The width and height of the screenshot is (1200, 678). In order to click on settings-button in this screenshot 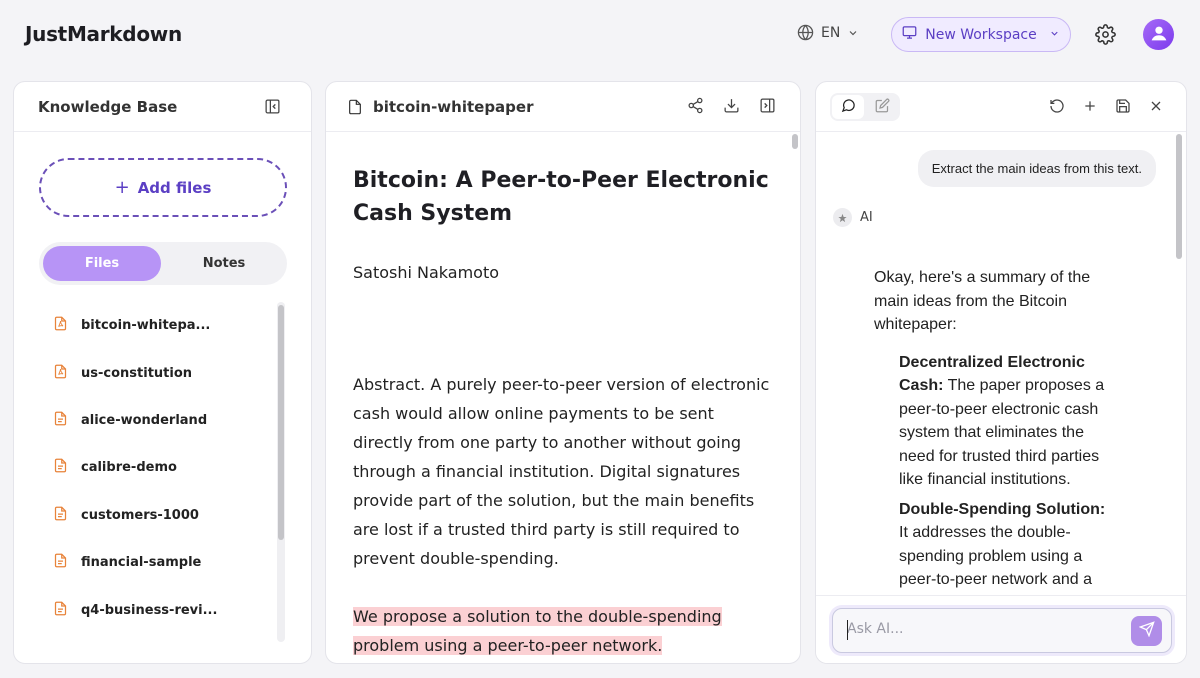, I will do `click(1105, 36)`.